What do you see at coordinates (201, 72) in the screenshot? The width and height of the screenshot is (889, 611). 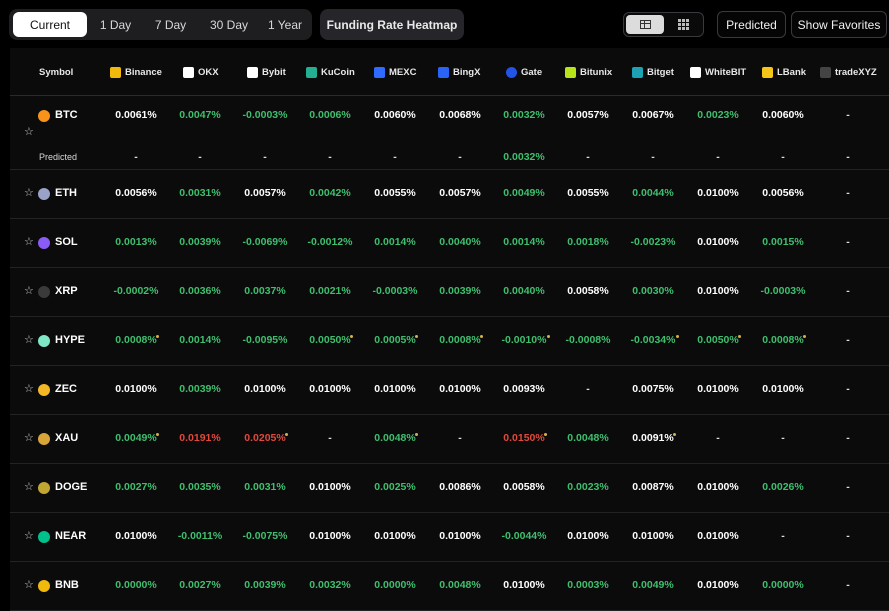 I see `exchange-header-okx: OKX` at bounding box center [201, 72].